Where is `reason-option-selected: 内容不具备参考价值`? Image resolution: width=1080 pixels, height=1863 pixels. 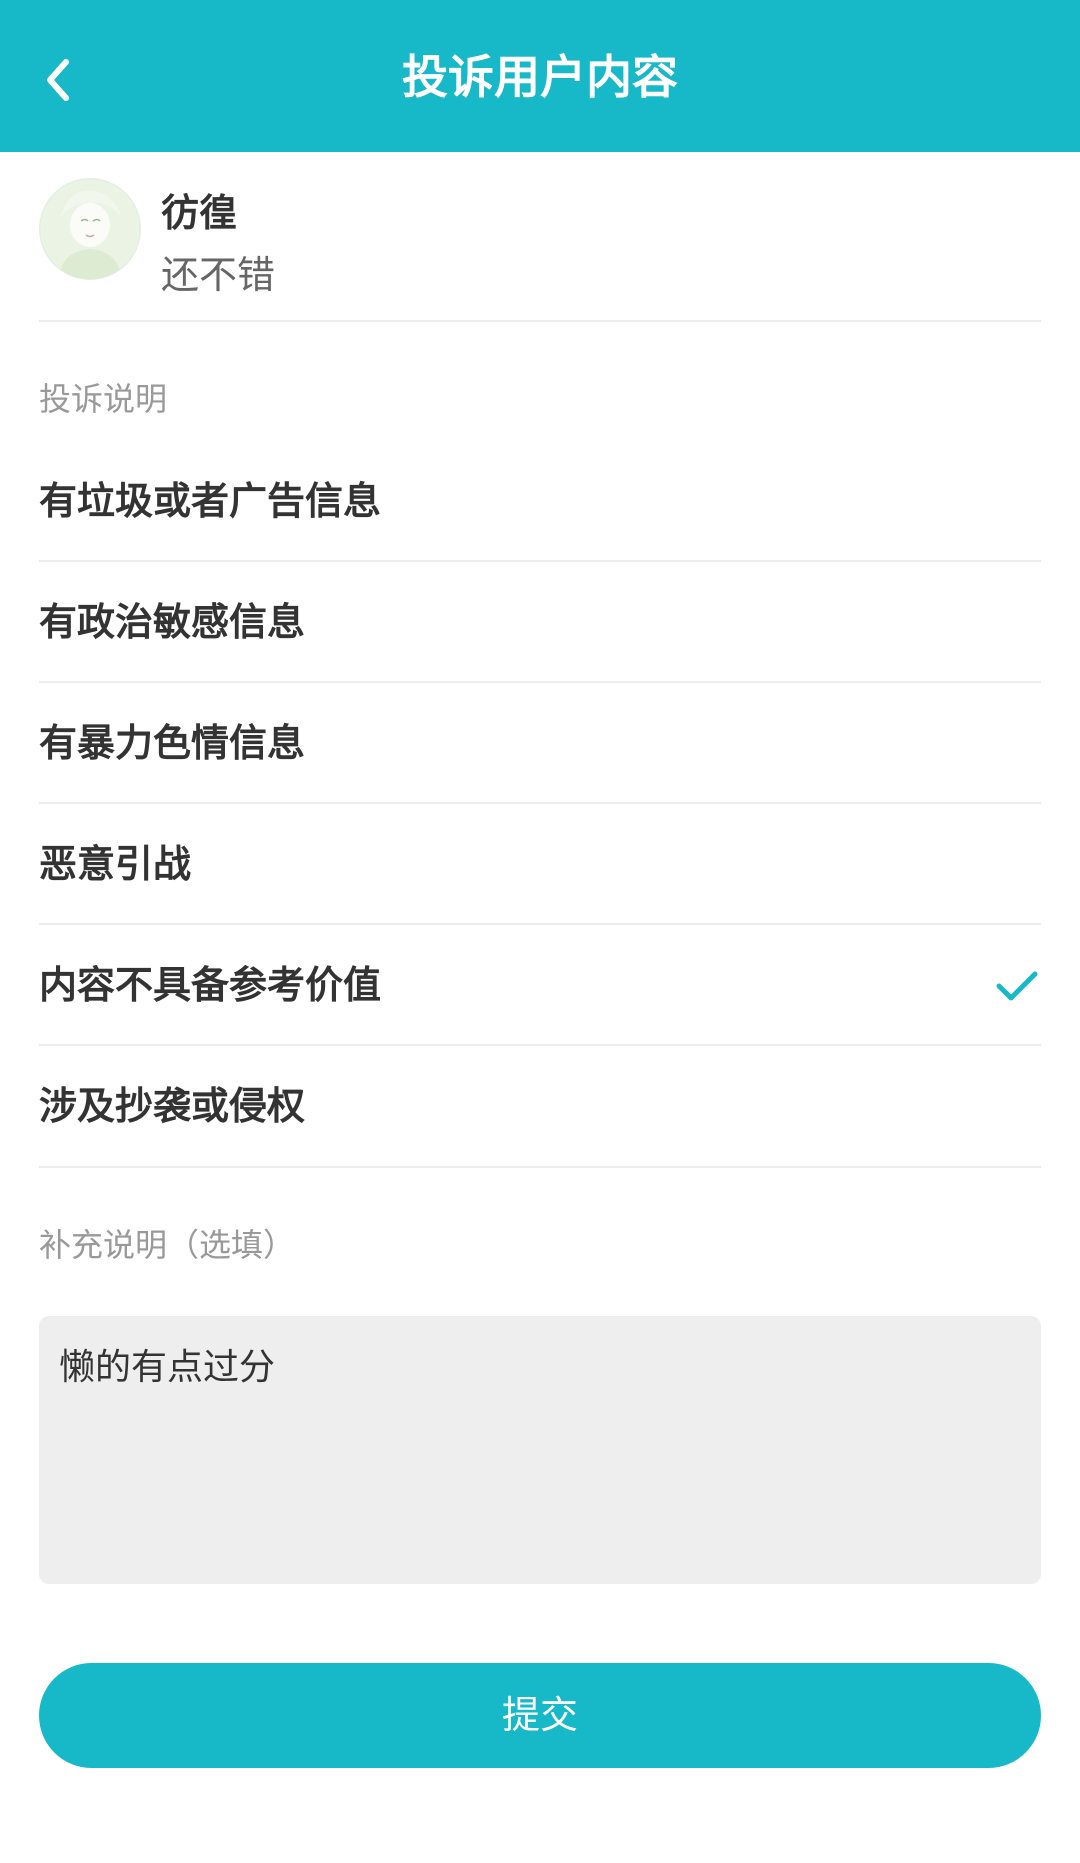 reason-option-selected: 内容不具备参考价值 is located at coordinates (540, 988).